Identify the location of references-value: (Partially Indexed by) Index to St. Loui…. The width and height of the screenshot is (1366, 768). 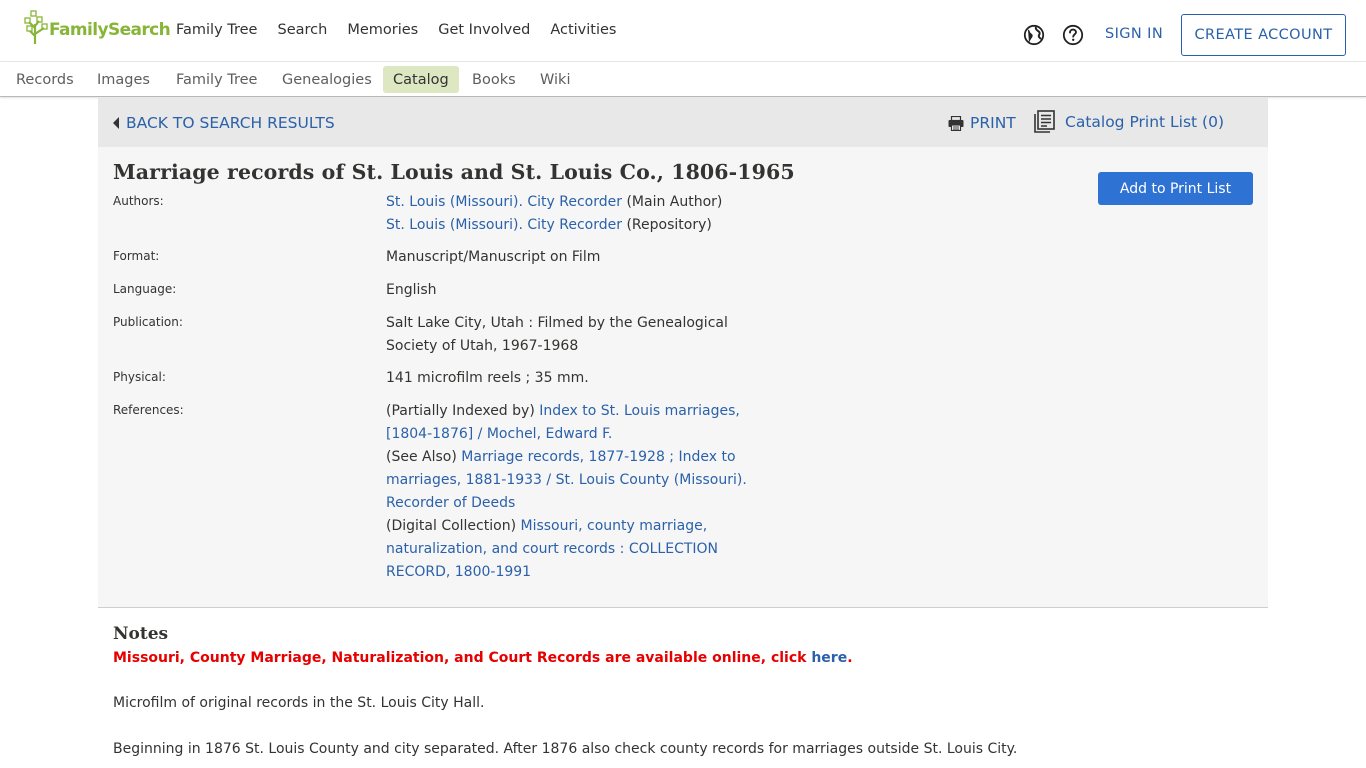
(573, 492).